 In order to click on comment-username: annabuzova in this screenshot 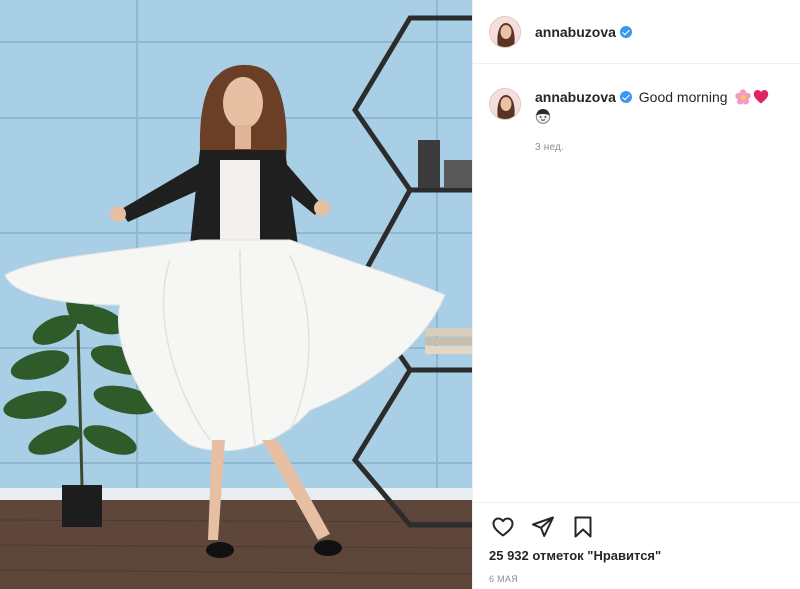, I will do `click(575, 97)`.